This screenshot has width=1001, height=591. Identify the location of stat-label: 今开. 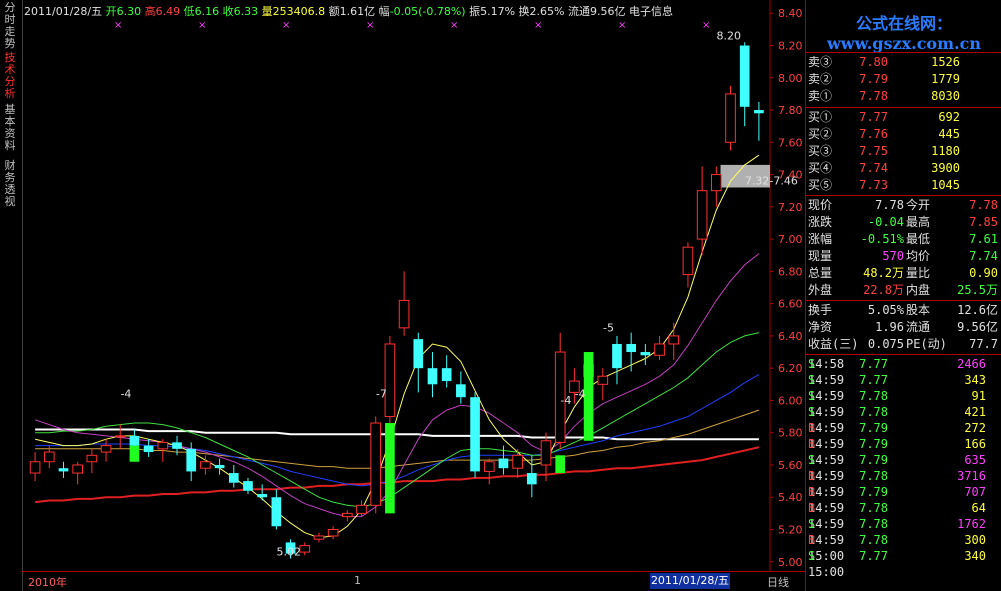
(918, 205).